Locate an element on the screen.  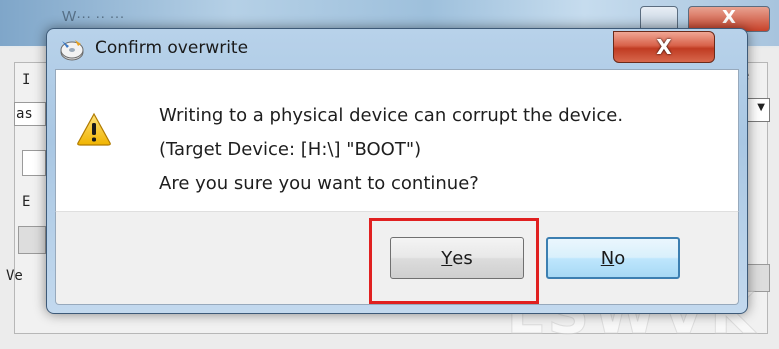
background-label: E is located at coordinates (26, 202).